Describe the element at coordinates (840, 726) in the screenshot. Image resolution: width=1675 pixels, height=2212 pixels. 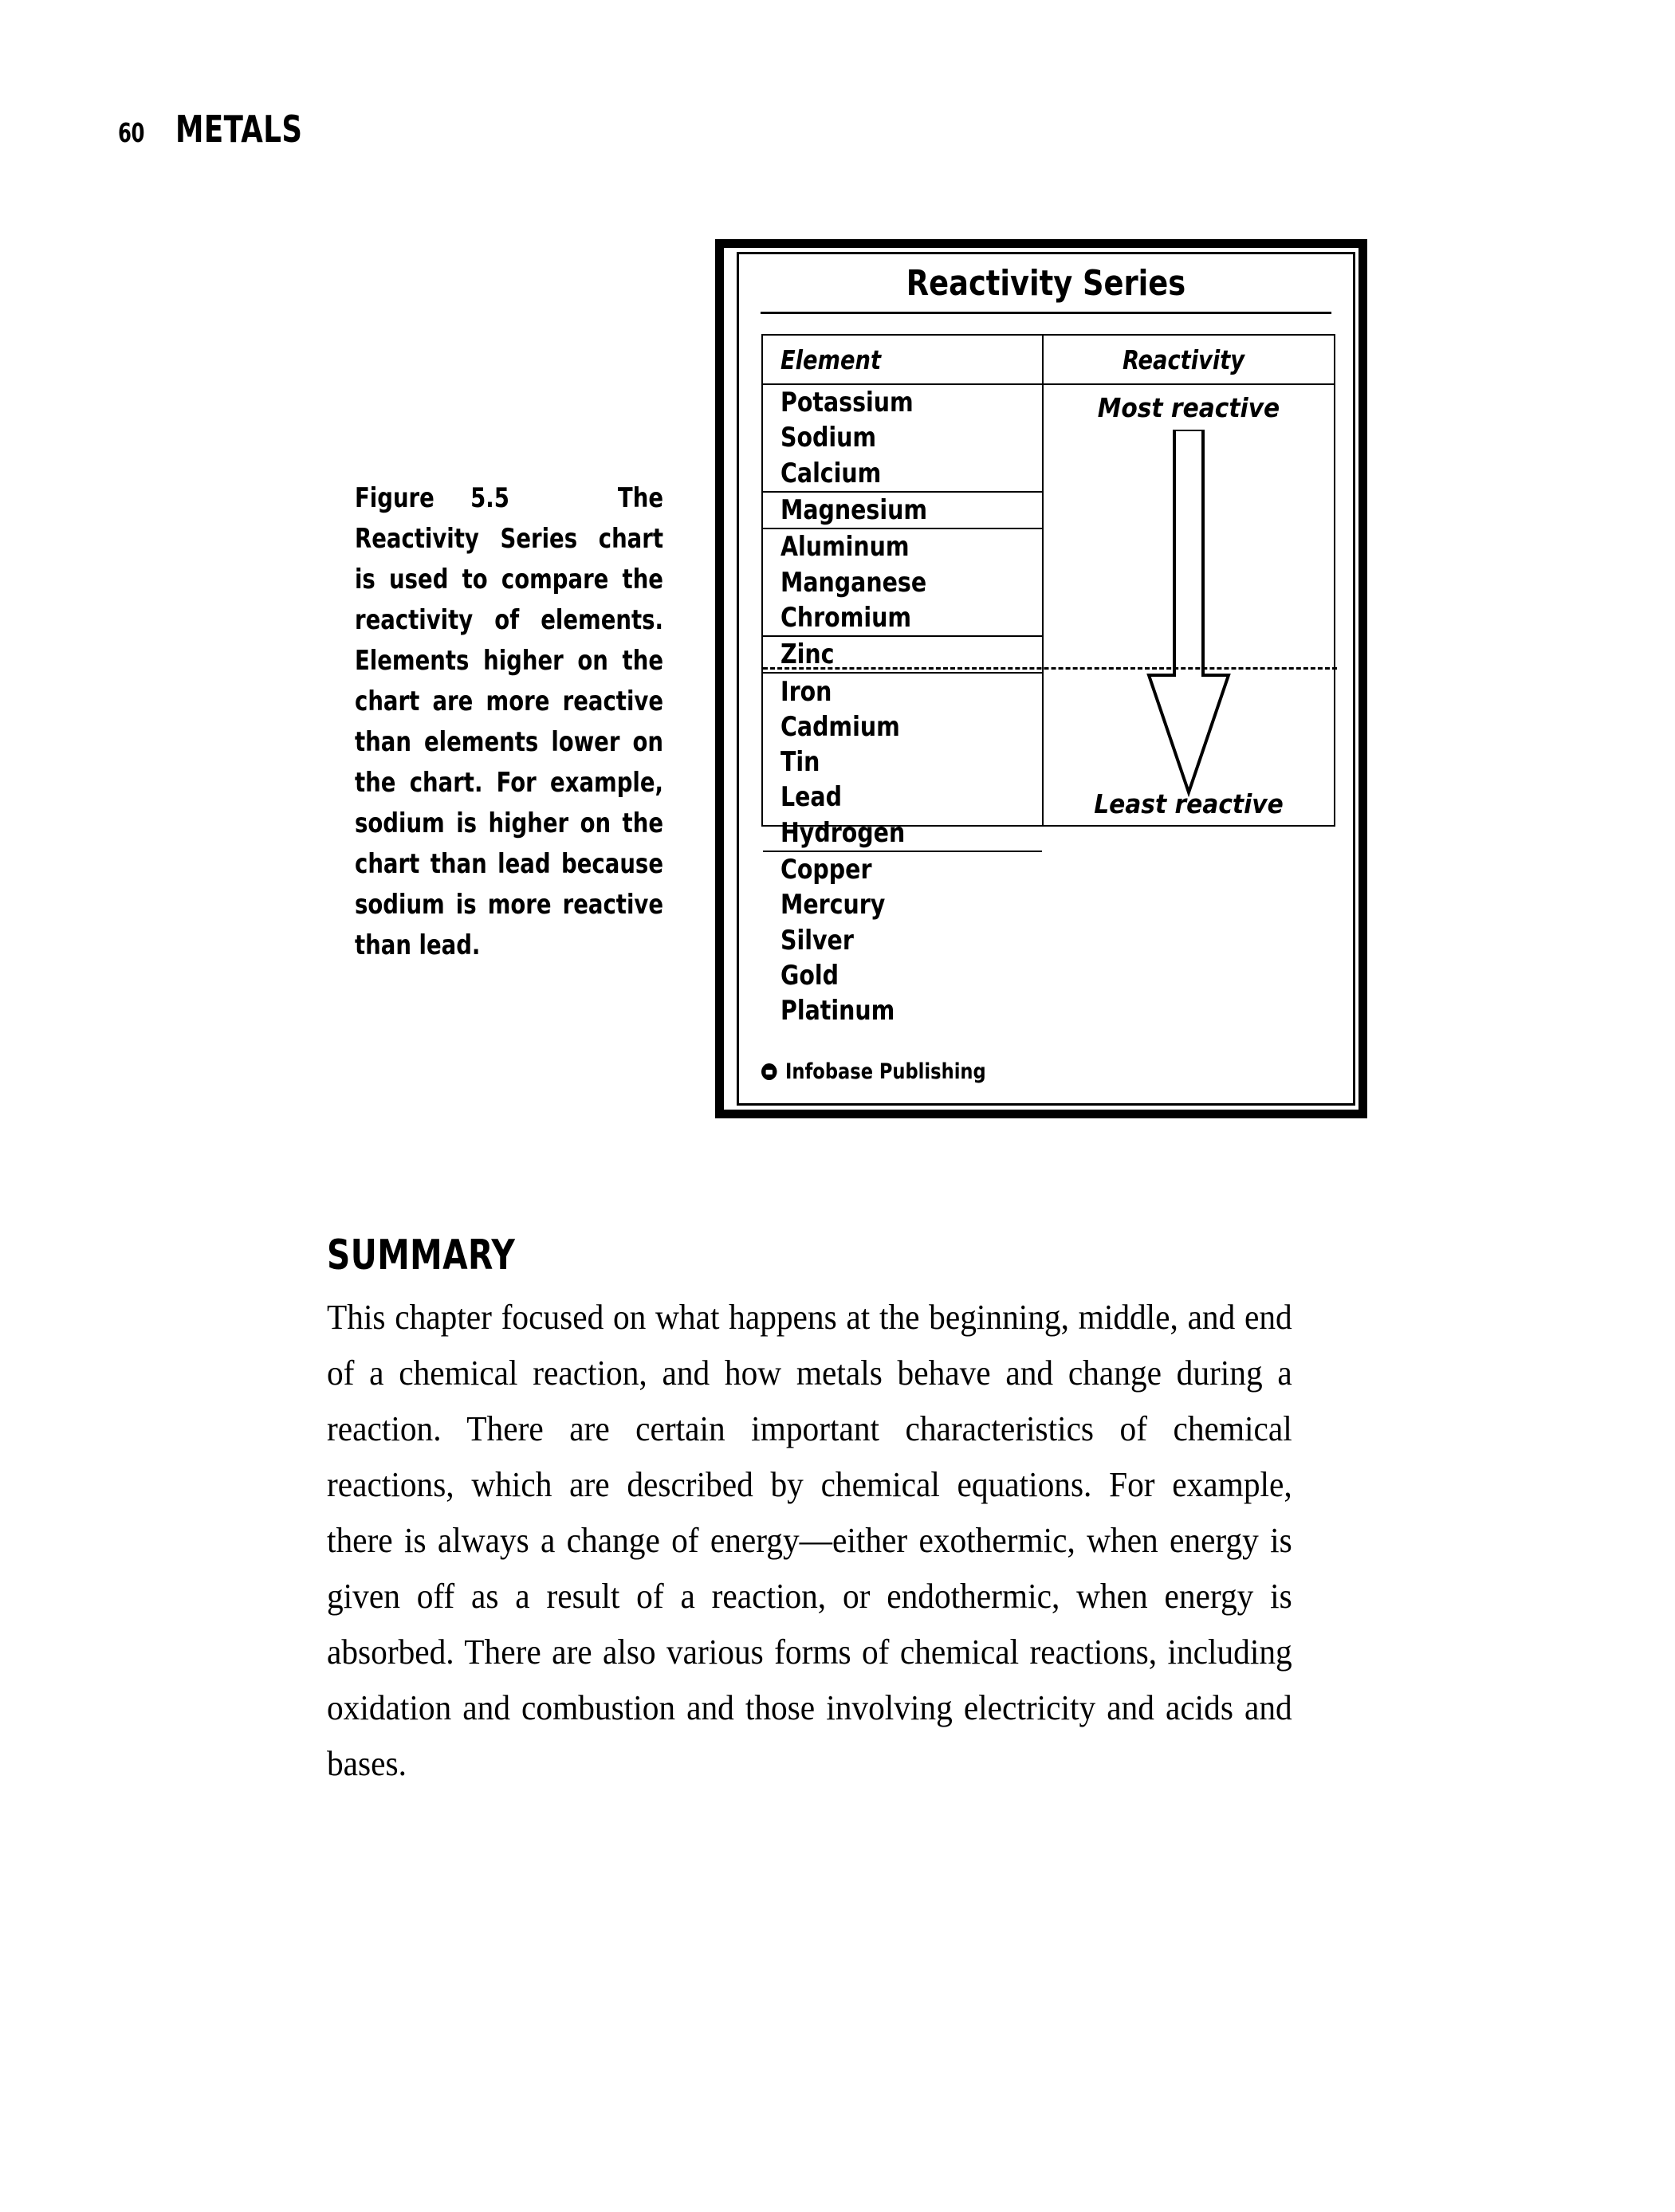
I see `table-row: Cadmium` at that location.